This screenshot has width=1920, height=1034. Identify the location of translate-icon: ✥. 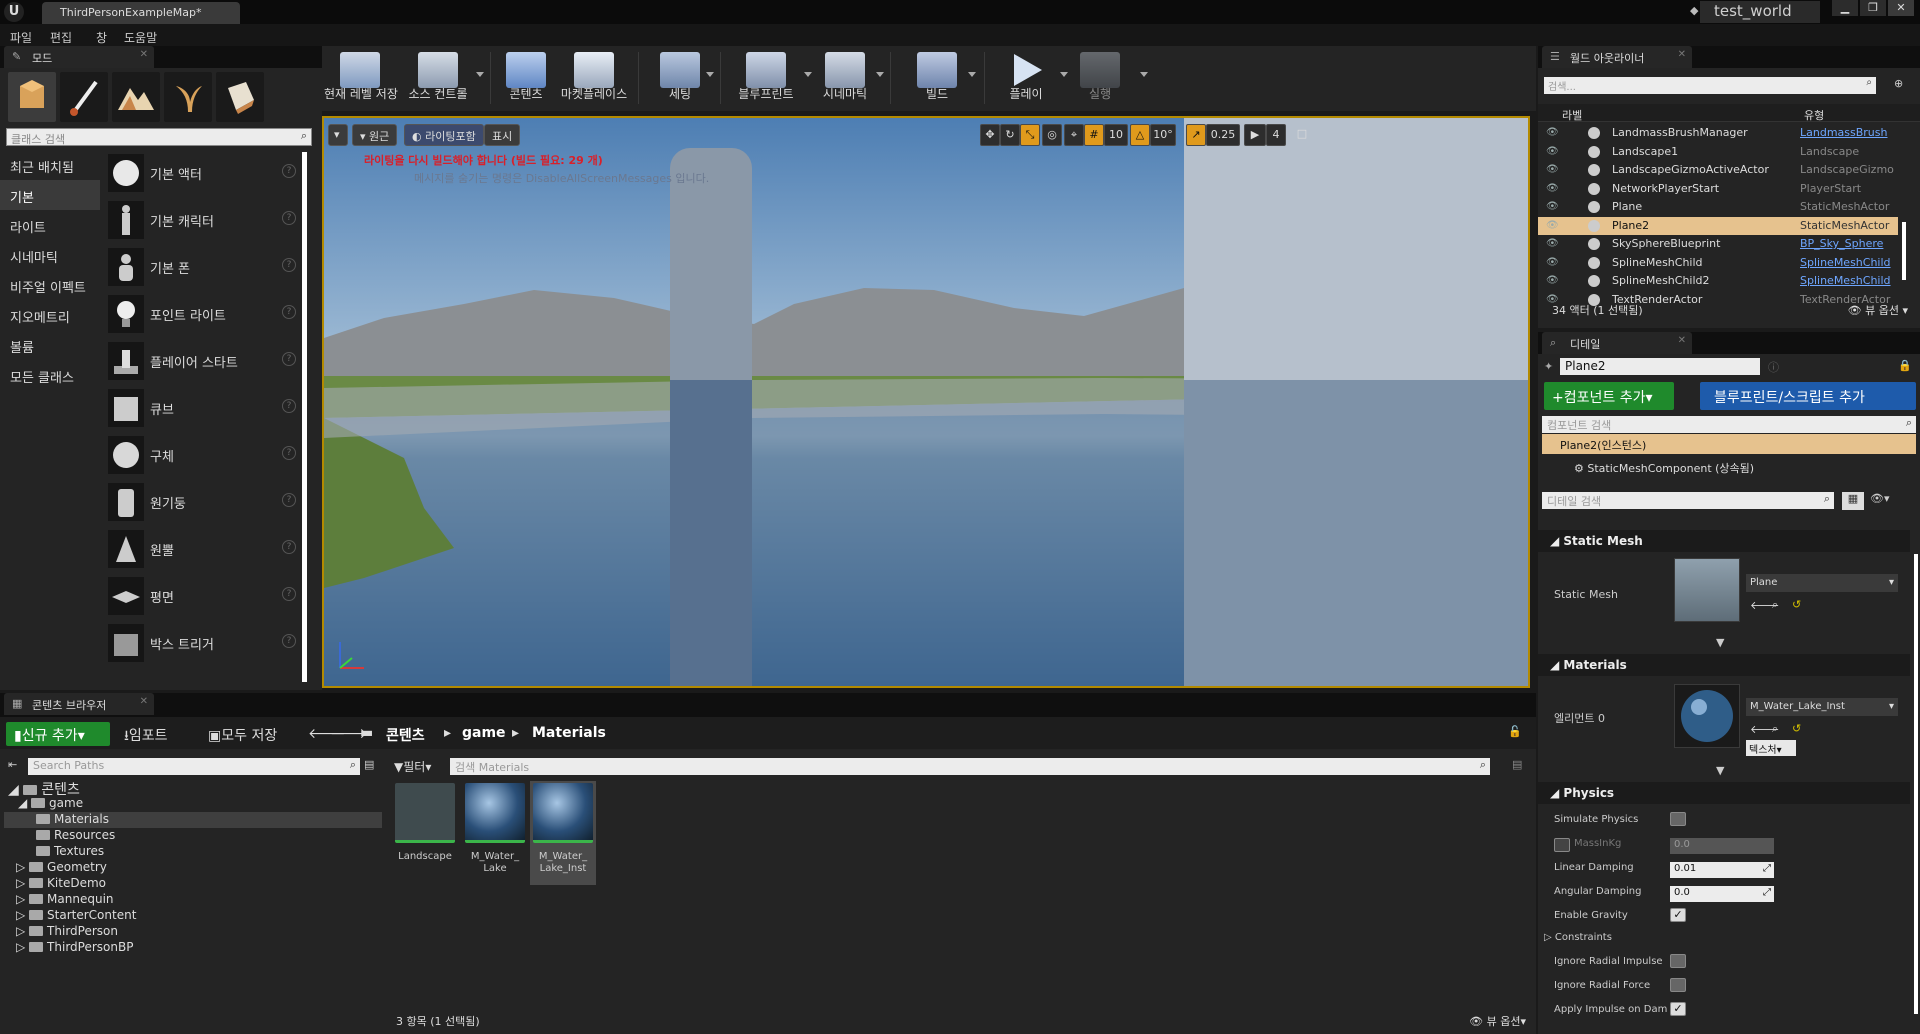
(990, 135).